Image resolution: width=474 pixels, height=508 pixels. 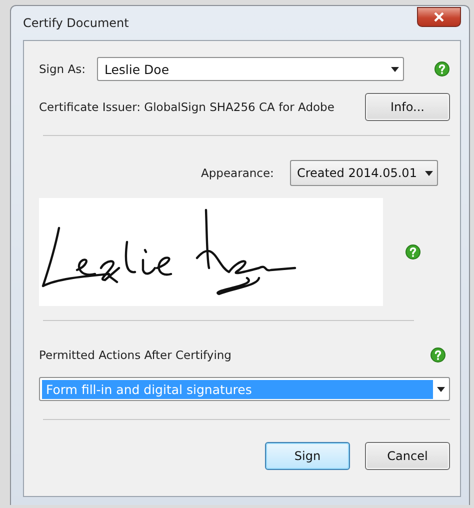 What do you see at coordinates (407, 456) in the screenshot?
I see `cancel-button: Cancel` at bounding box center [407, 456].